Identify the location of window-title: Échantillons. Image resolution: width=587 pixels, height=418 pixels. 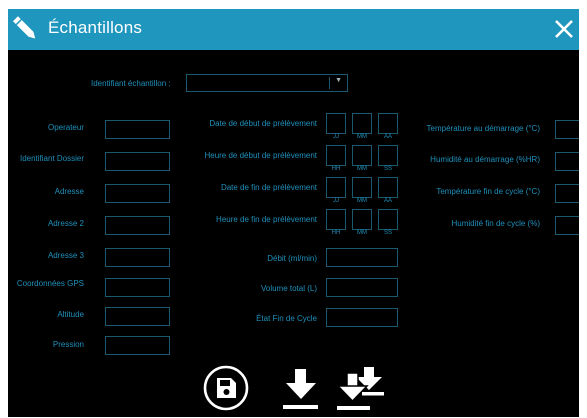
(95, 27).